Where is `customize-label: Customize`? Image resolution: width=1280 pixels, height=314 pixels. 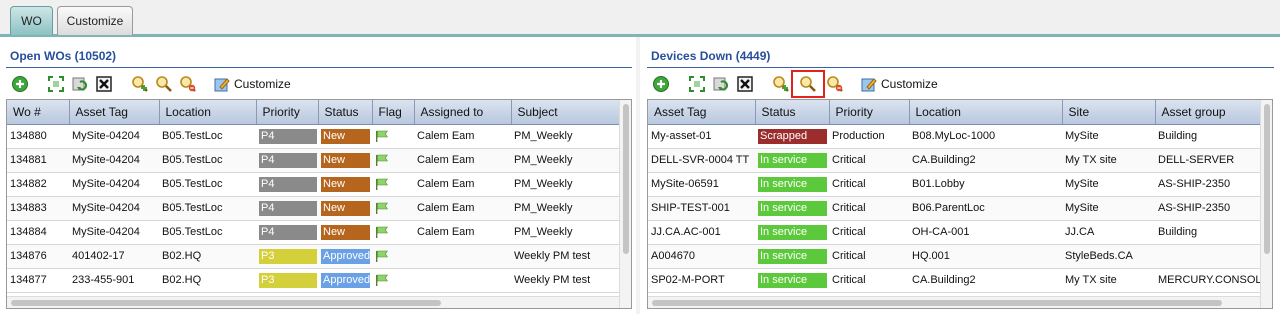 customize-label: Customize is located at coordinates (909, 84).